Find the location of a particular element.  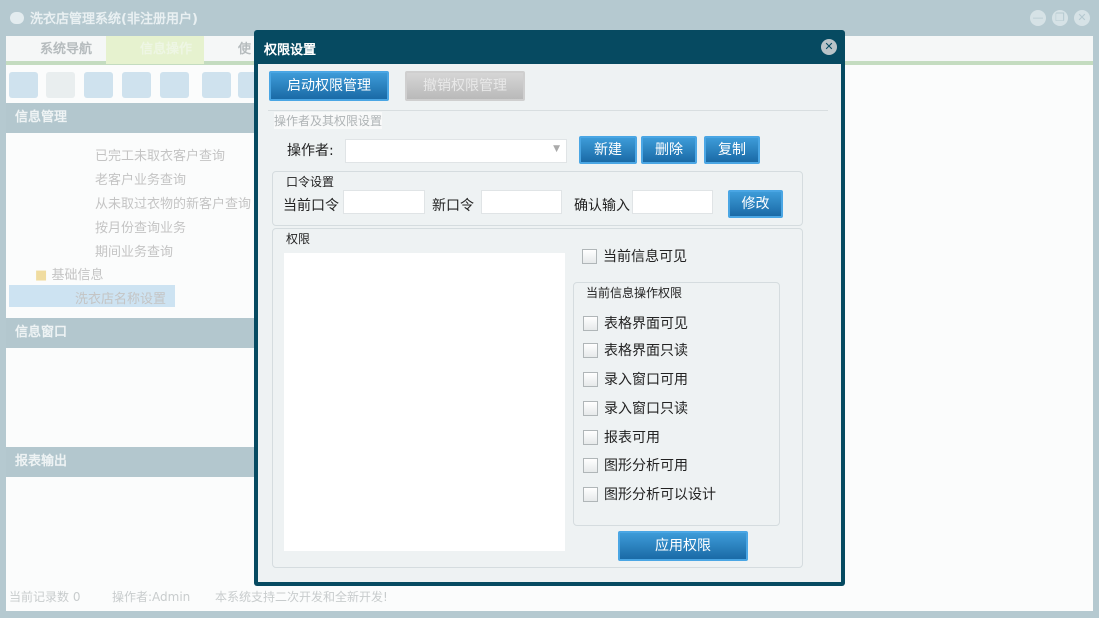

start-permission-button: 启动权限管理 is located at coordinates (329, 86).